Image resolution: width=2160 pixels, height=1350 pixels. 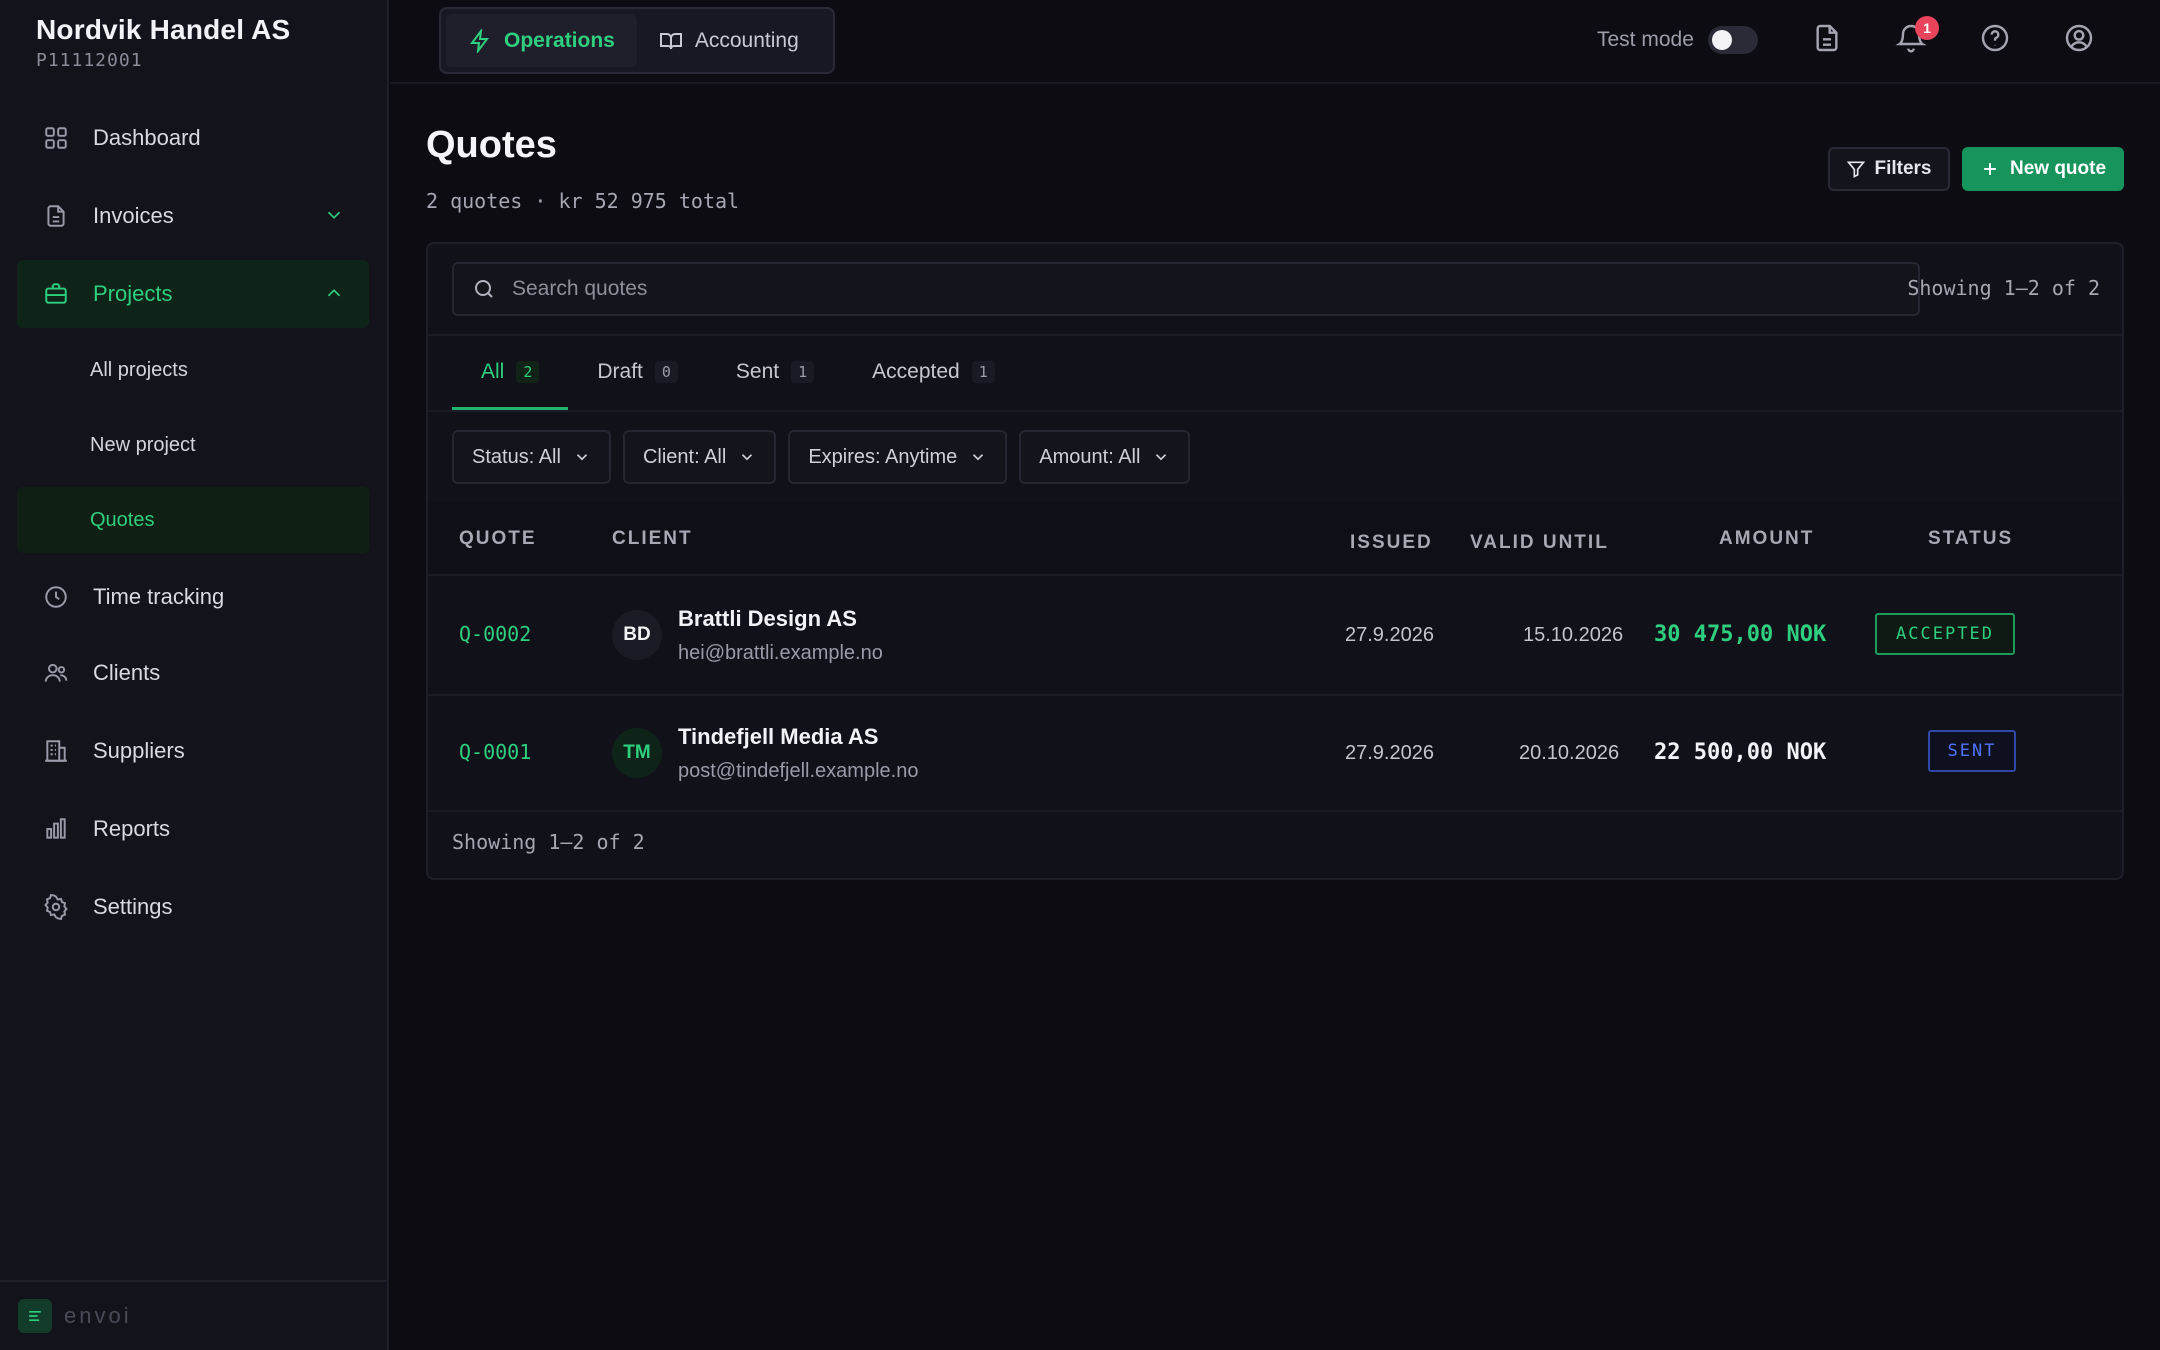 What do you see at coordinates (479, 40) in the screenshot?
I see `lightning-icon` at bounding box center [479, 40].